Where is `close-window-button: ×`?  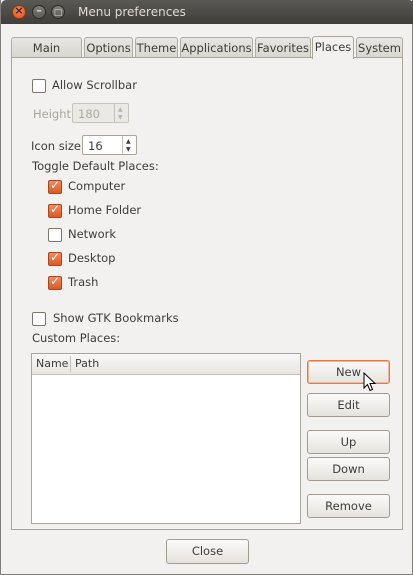 close-window-button: × is located at coordinates (19, 11).